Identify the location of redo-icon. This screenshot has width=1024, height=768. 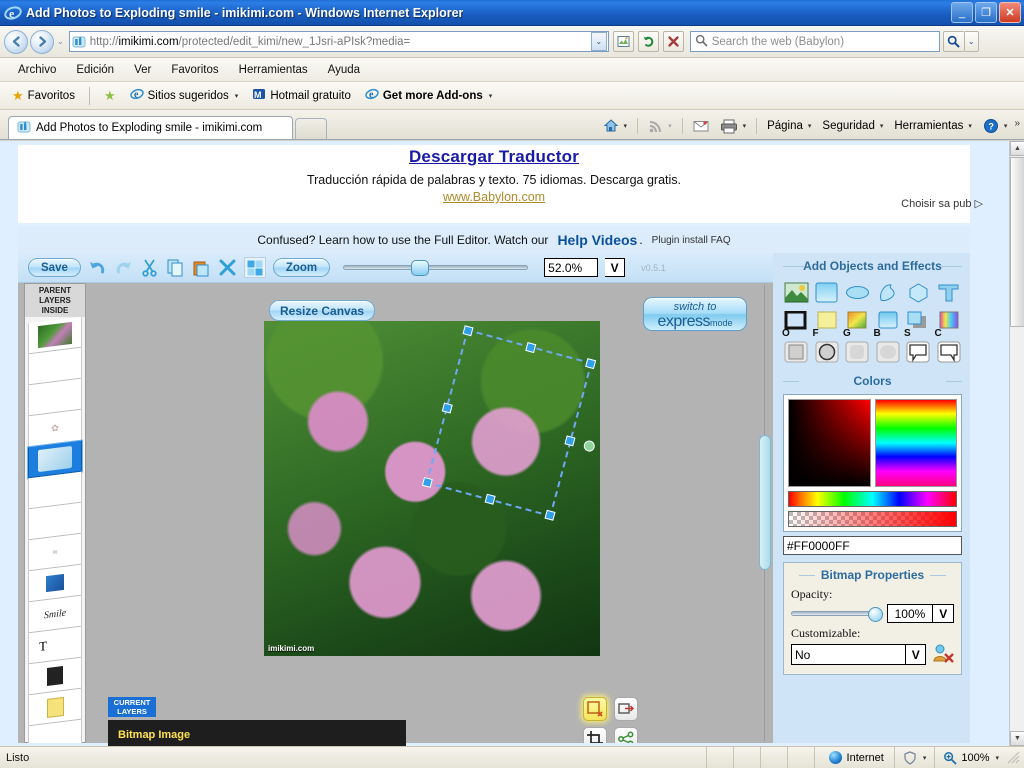
(123, 267).